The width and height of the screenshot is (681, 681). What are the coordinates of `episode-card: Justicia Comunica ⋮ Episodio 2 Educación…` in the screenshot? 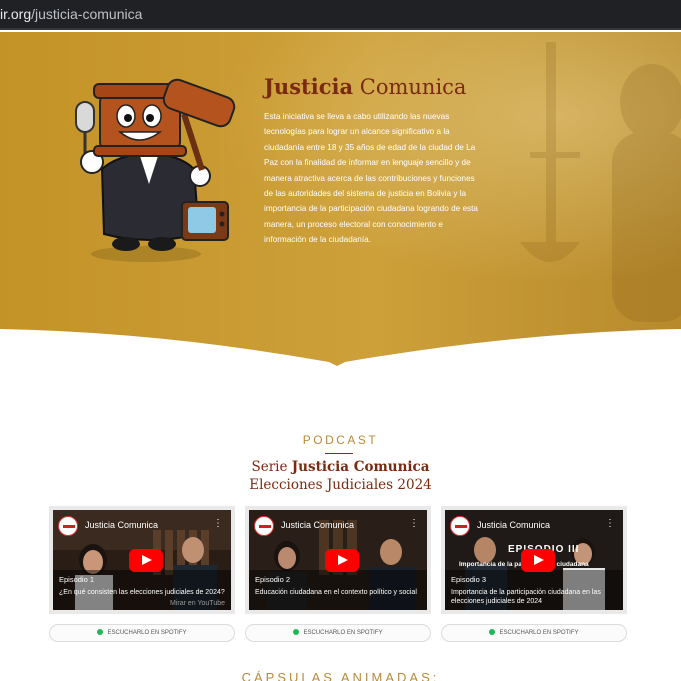 It's located at (338, 560).